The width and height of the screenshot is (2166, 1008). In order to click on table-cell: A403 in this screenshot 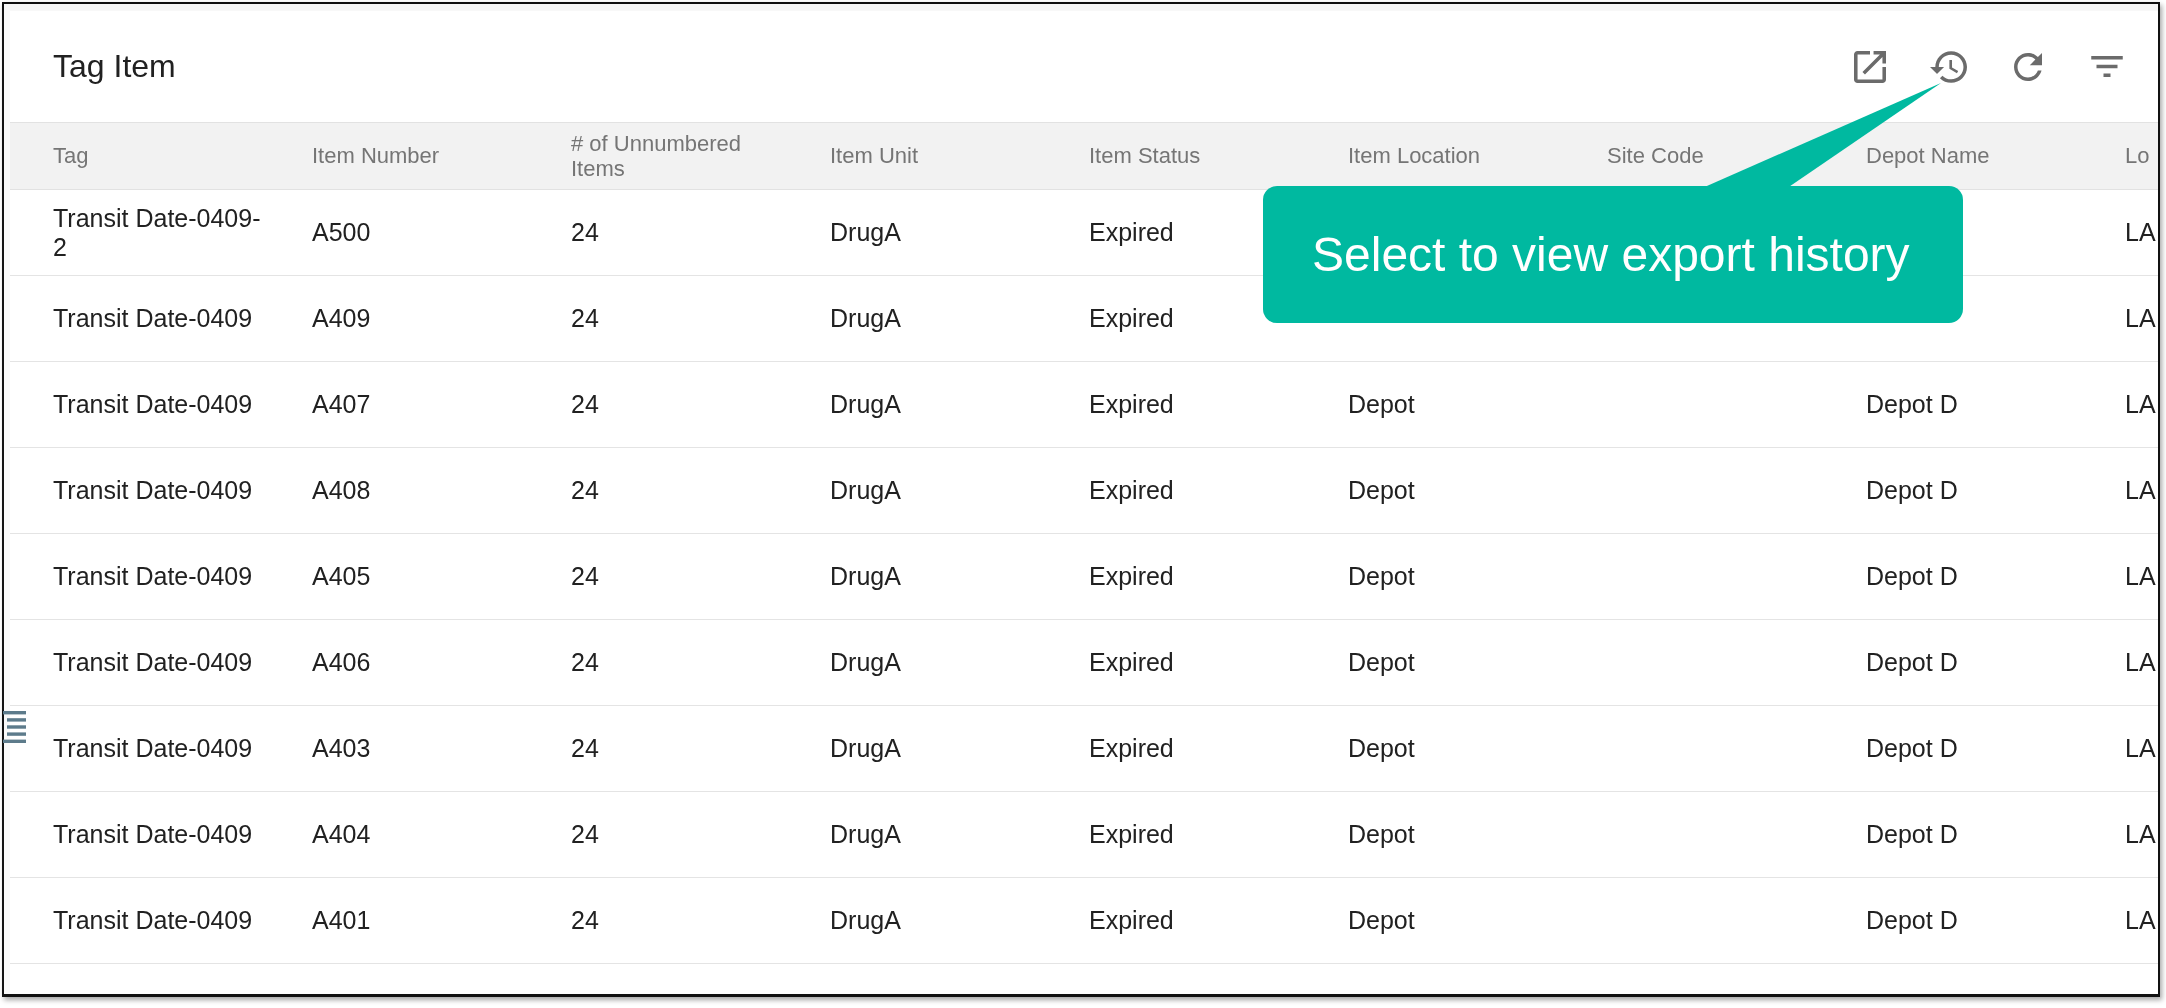, I will do `click(341, 748)`.